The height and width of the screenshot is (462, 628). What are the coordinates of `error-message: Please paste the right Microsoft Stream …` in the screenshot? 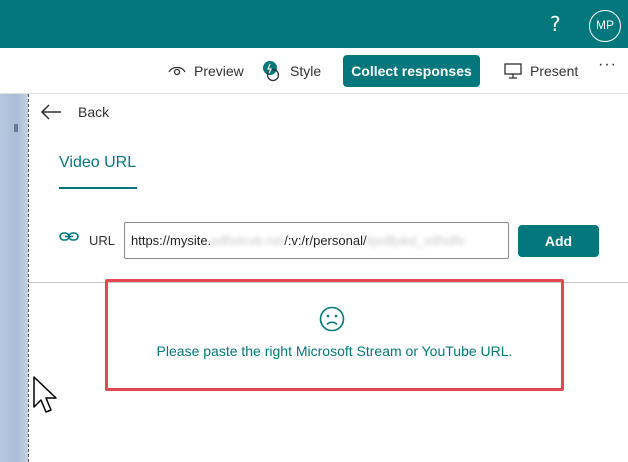 It's located at (334, 351).